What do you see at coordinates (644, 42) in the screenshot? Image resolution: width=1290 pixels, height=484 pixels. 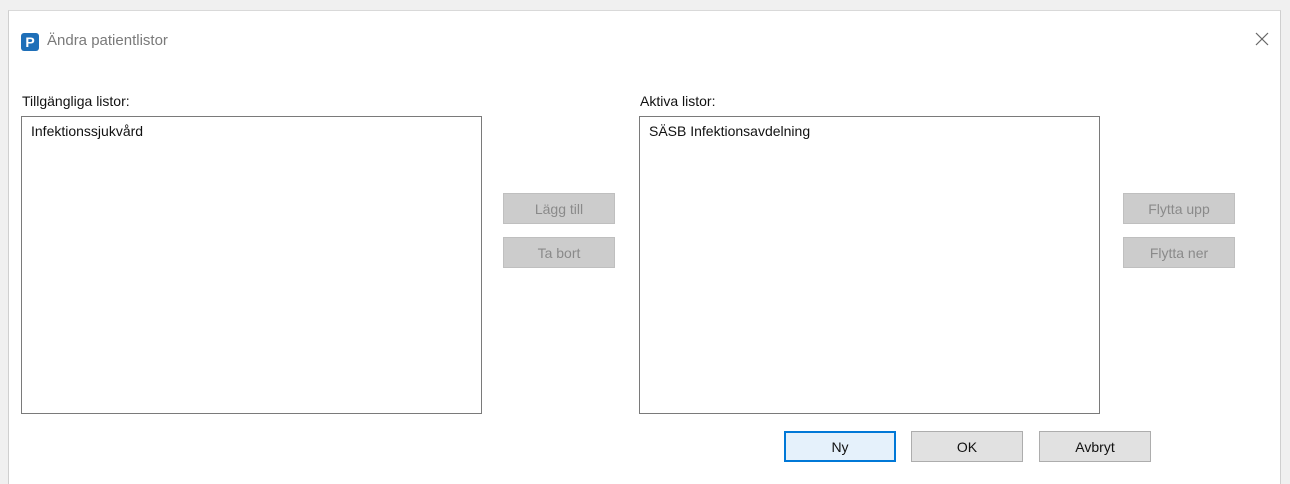 I see `title-bar: P Ändra patientlistor` at bounding box center [644, 42].